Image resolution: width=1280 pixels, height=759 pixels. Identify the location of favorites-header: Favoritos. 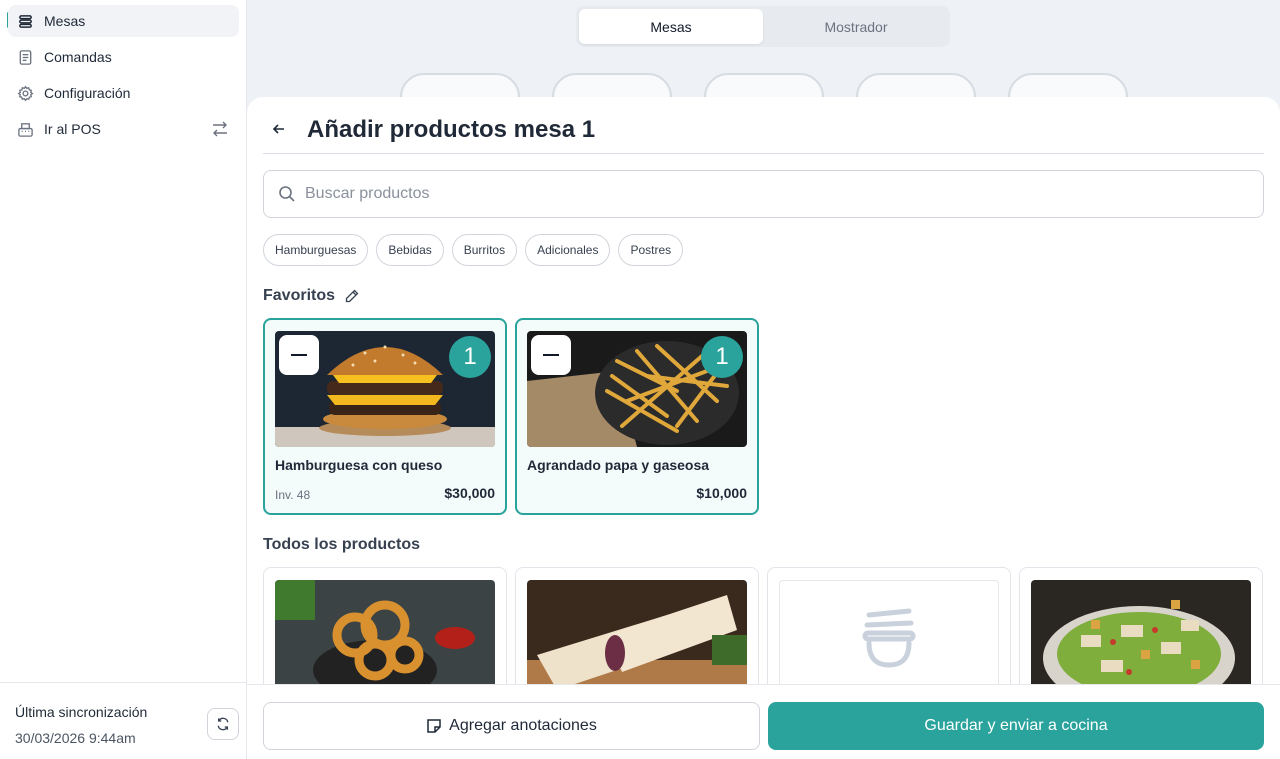
(311, 296).